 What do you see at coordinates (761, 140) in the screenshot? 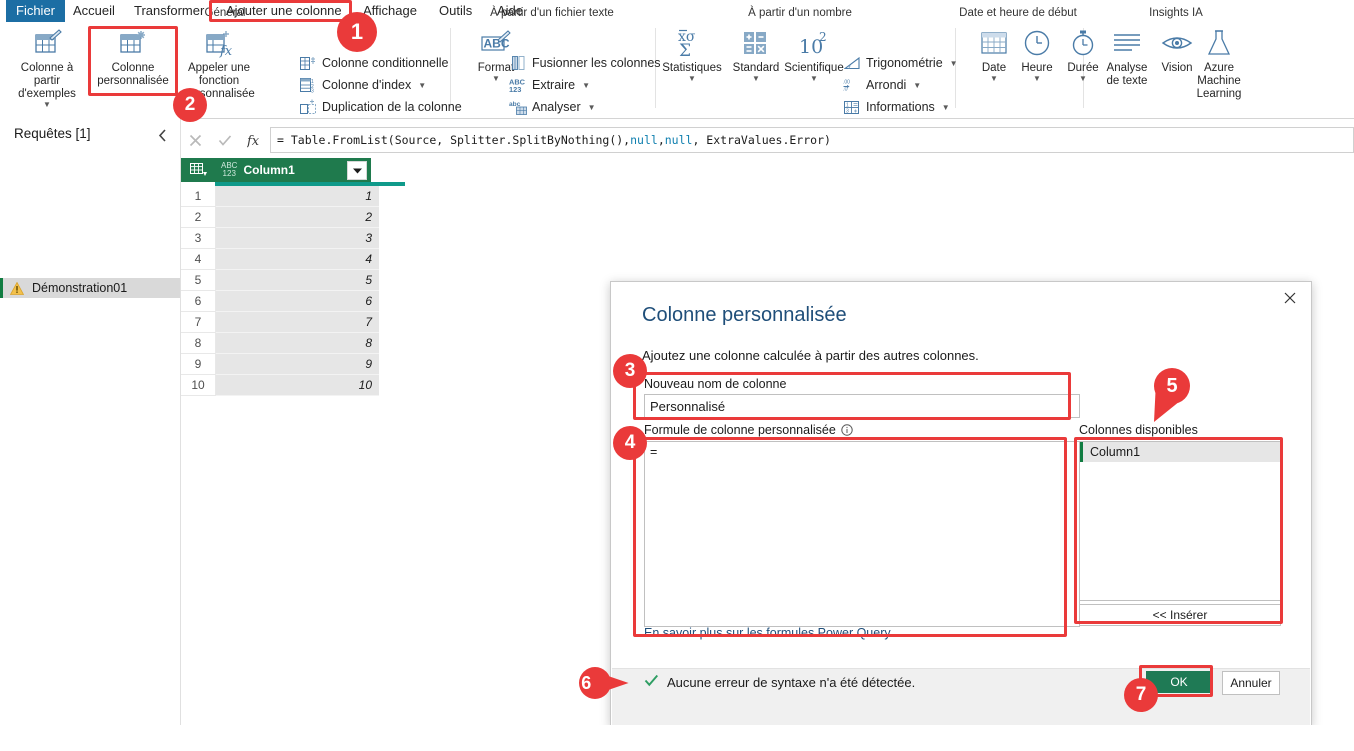
I see `formula-text-suffix: , ExtraValues.Error)` at bounding box center [761, 140].